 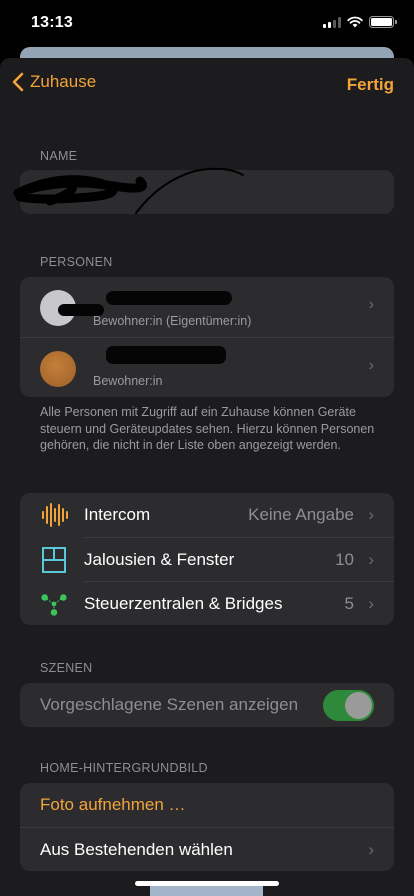 I want to click on blinds-windows-count: 10, so click(x=344, y=559).